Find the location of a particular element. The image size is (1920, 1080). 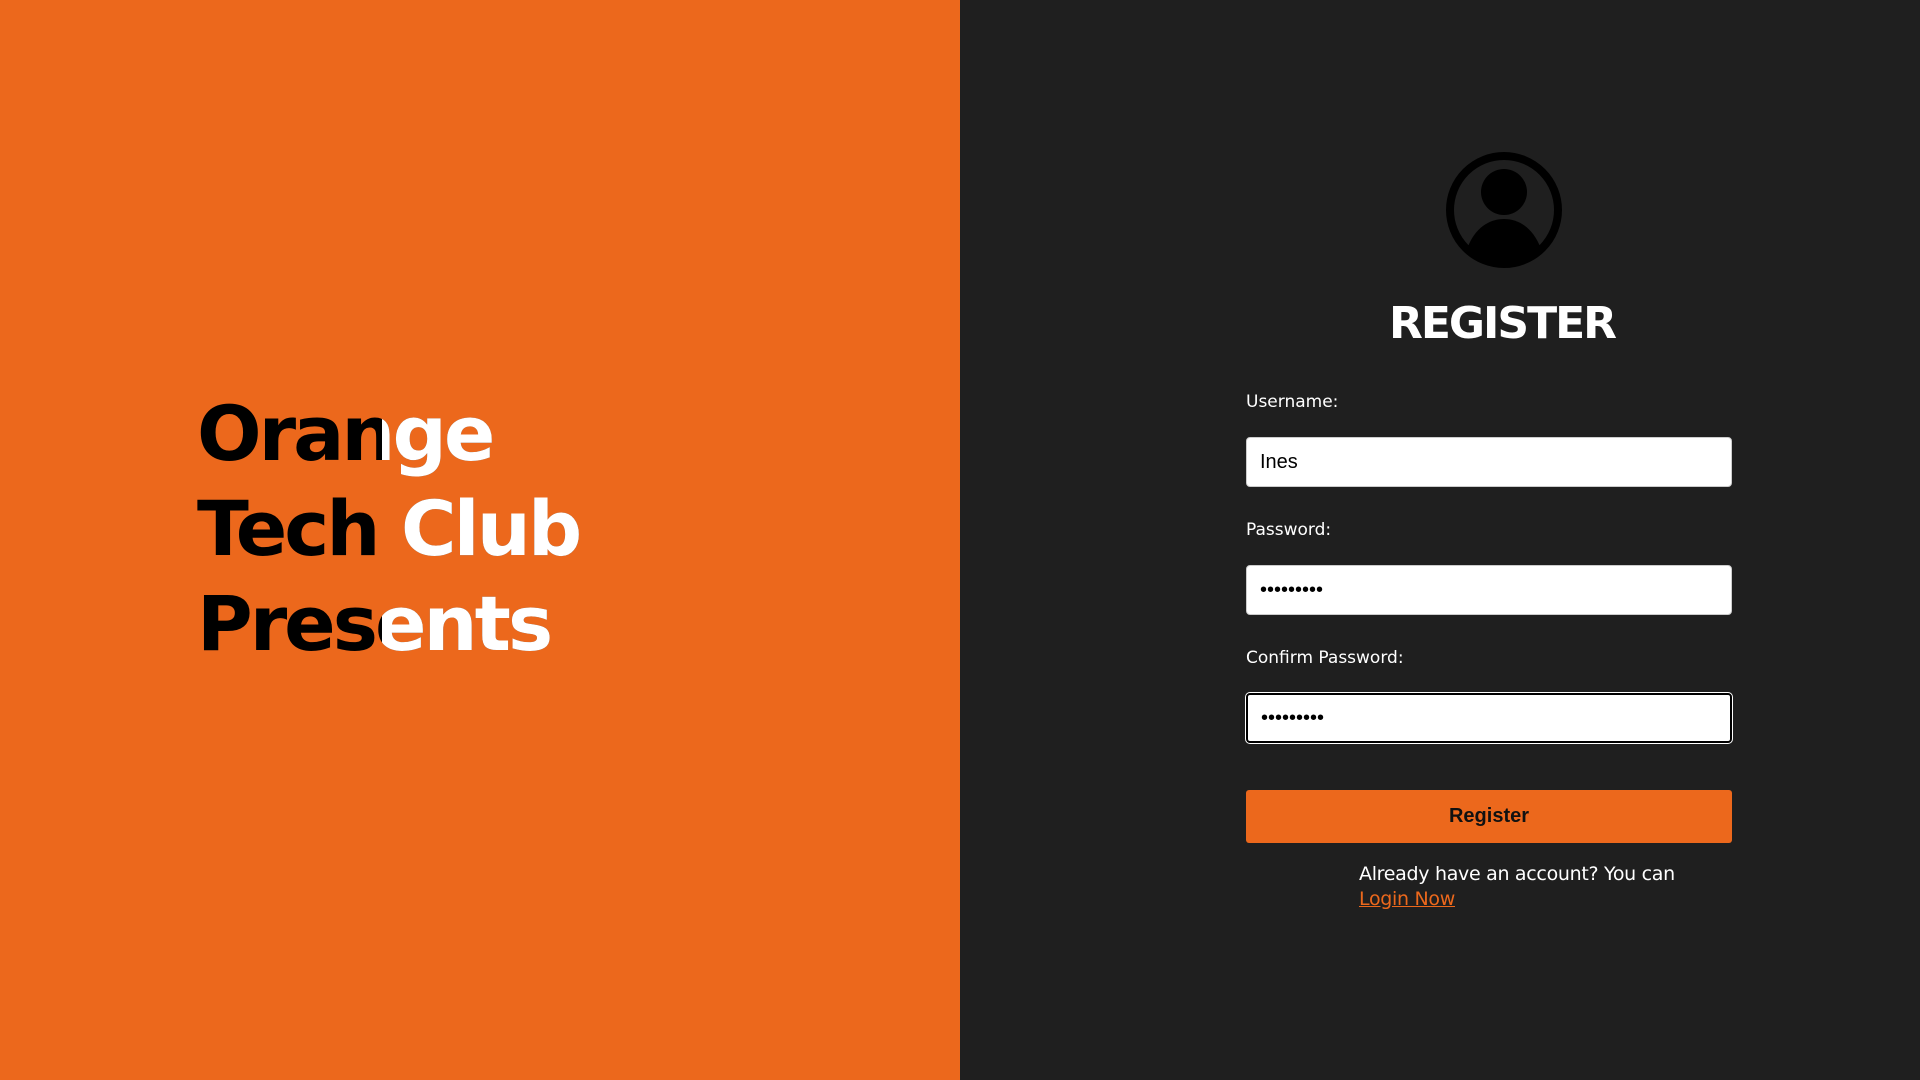

confirm-password-label: Confirm Password: is located at coordinates (1325, 658).